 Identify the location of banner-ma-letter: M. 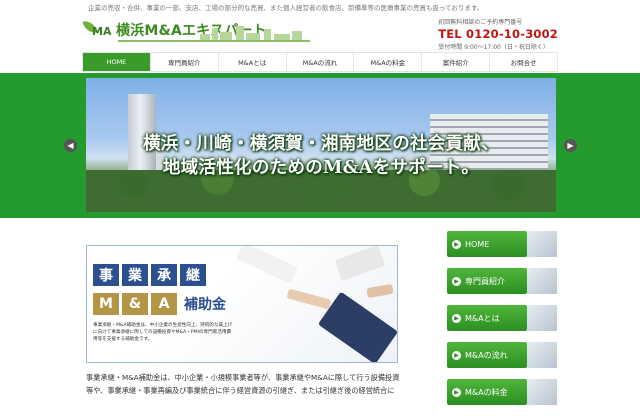
(106, 304).